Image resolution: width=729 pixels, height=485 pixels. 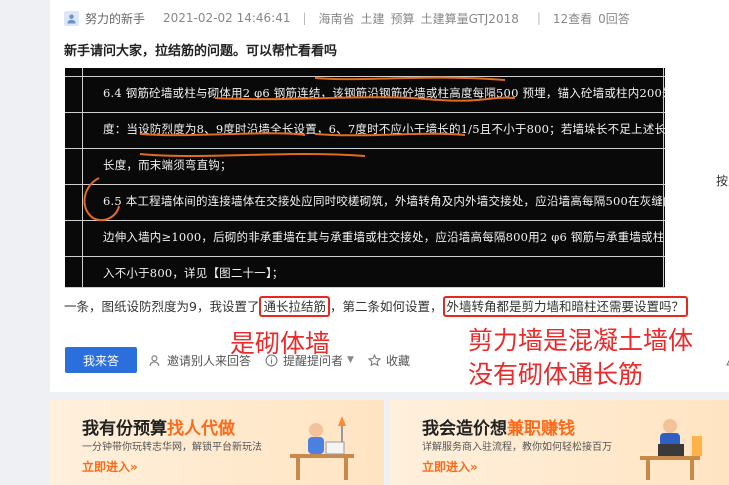 I want to click on banner-title-highlight: 找人代做, so click(x=201, y=429).